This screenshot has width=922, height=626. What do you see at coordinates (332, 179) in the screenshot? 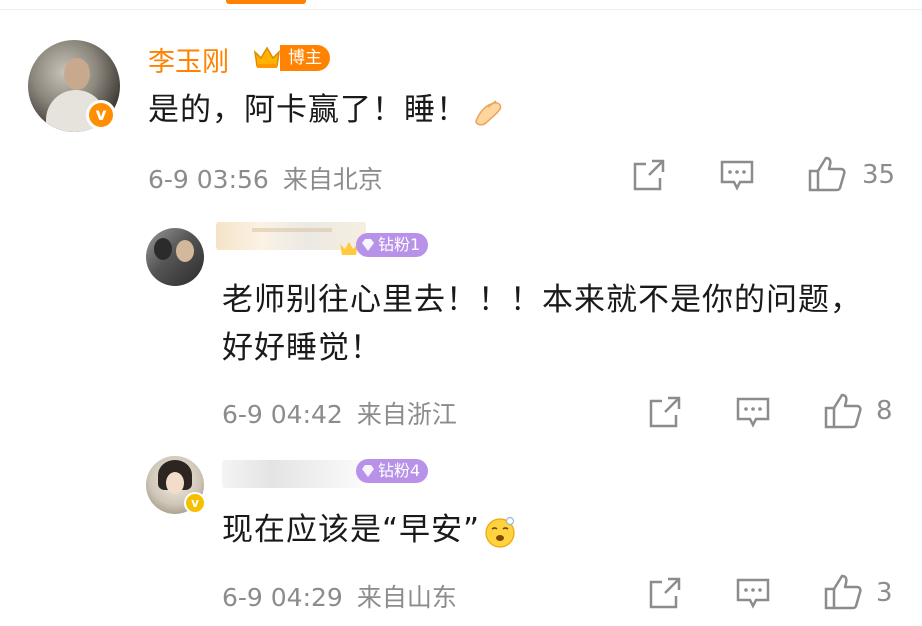
I see `location: 来自北京` at bounding box center [332, 179].